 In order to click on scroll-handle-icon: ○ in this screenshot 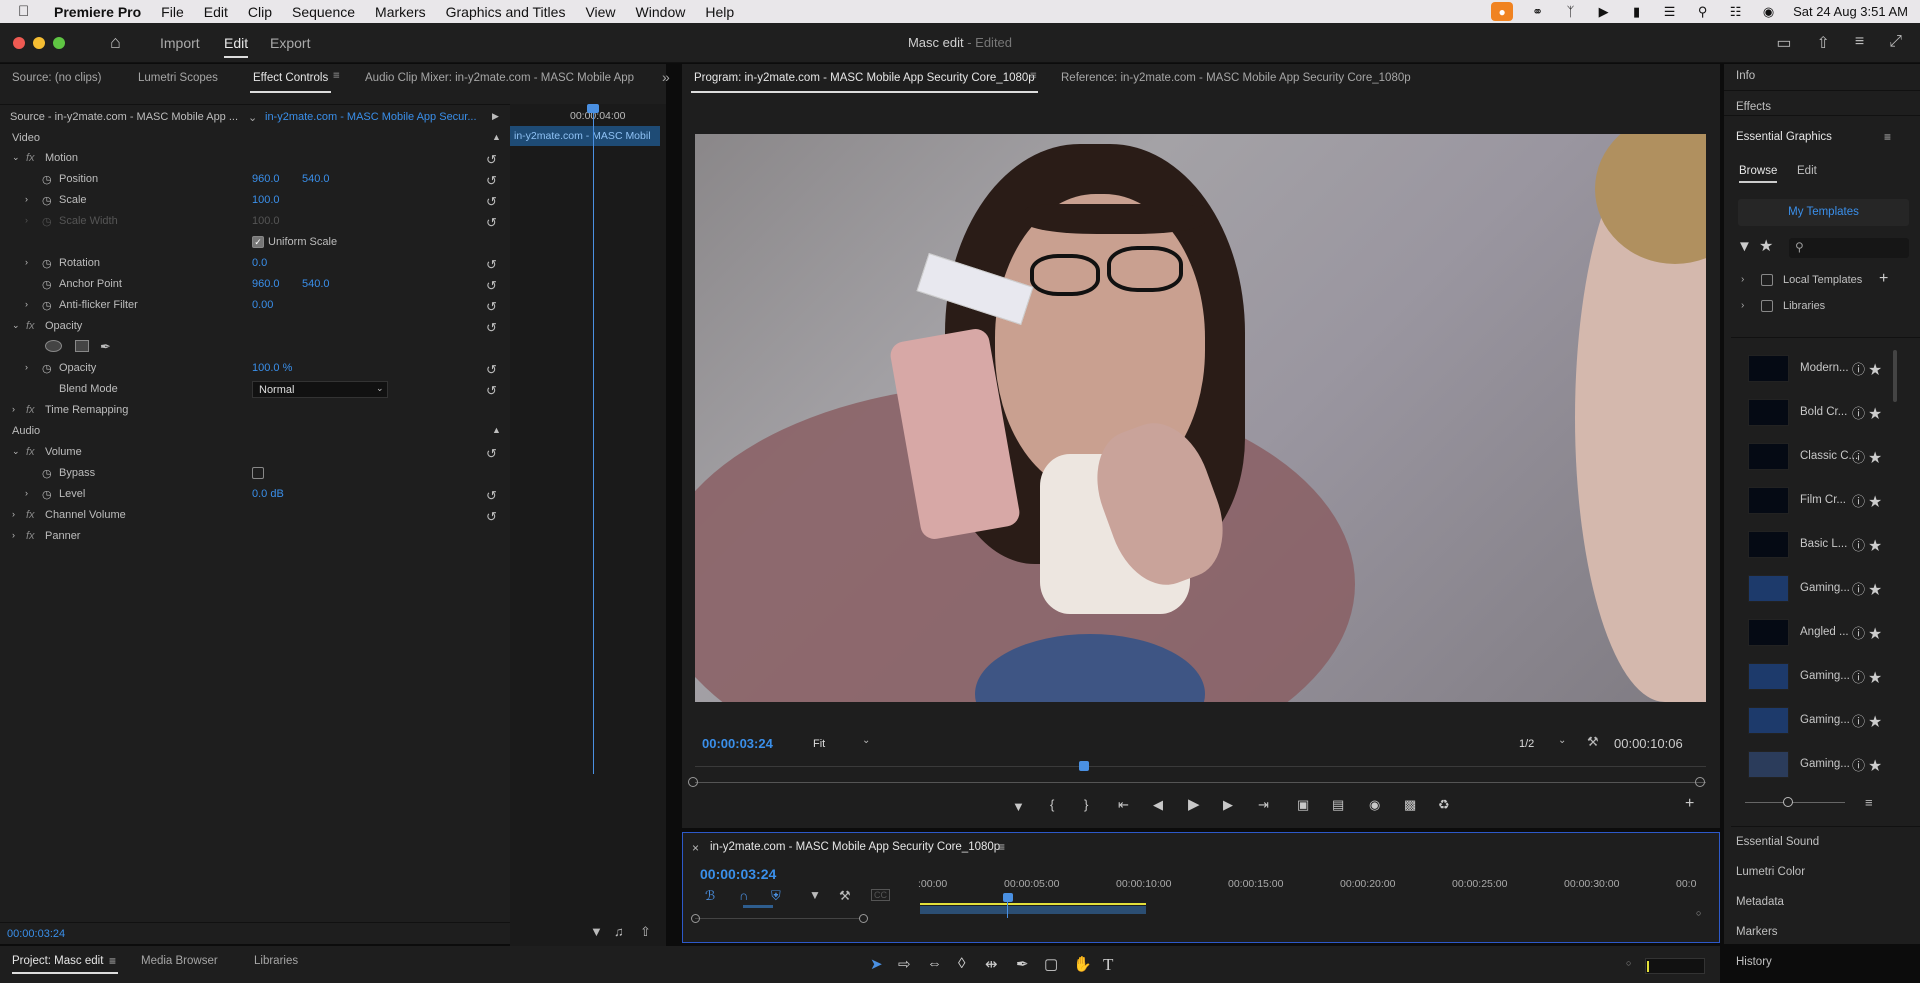, I will do `click(1698, 913)`.